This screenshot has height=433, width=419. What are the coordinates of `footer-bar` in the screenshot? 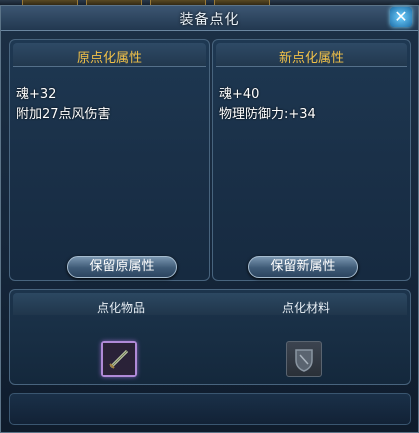 It's located at (210, 409).